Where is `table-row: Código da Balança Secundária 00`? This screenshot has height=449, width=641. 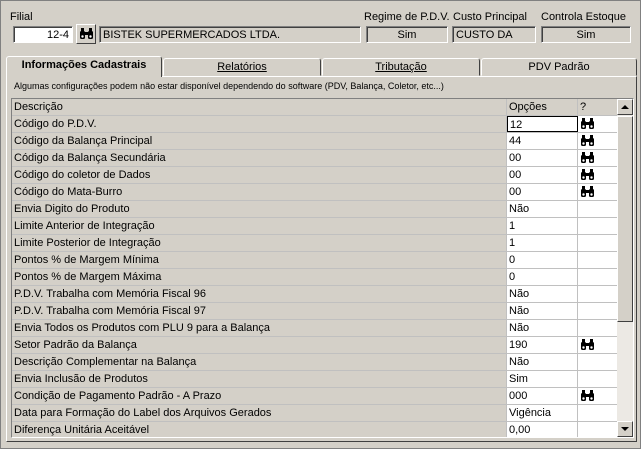 table-row: Código da Balança Secundária 00 is located at coordinates (315, 158).